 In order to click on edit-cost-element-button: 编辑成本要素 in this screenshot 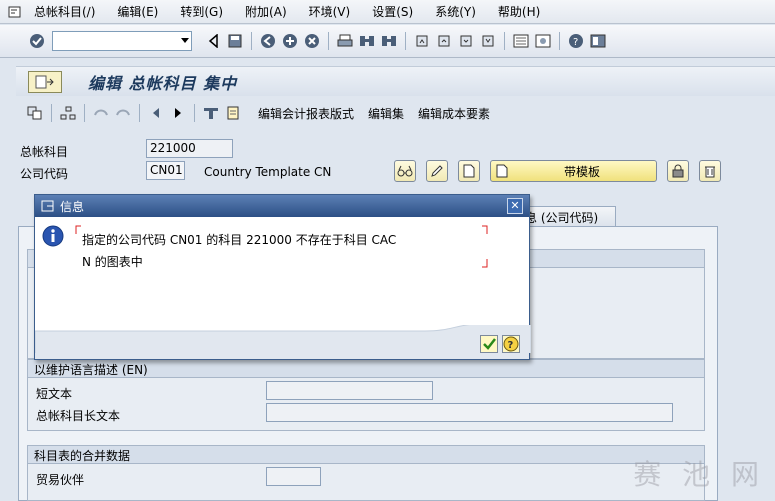, I will do `click(454, 113)`.